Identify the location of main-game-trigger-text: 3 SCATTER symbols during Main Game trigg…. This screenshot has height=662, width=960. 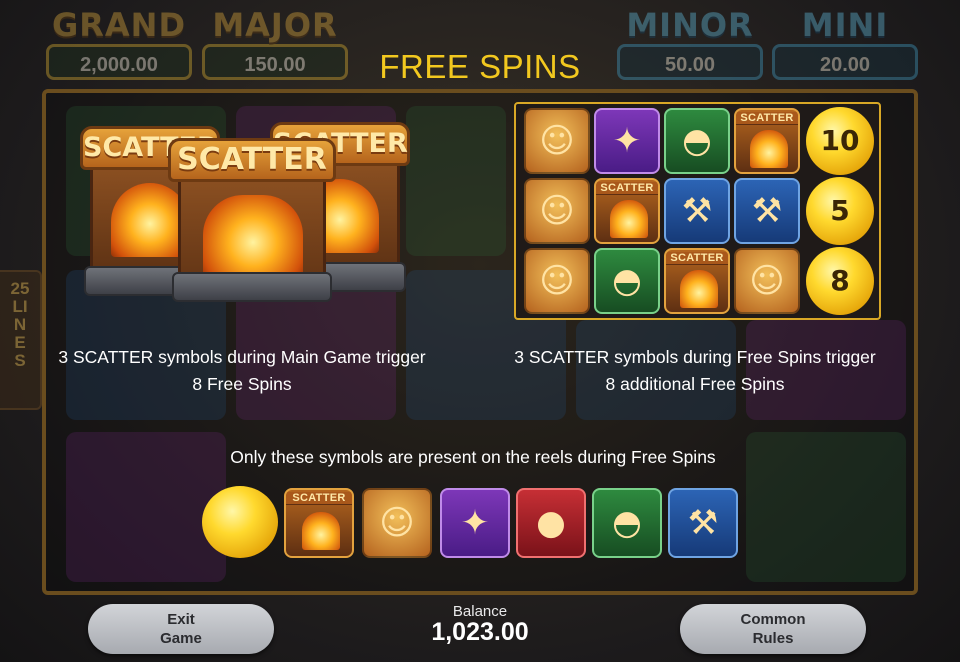
(242, 371).